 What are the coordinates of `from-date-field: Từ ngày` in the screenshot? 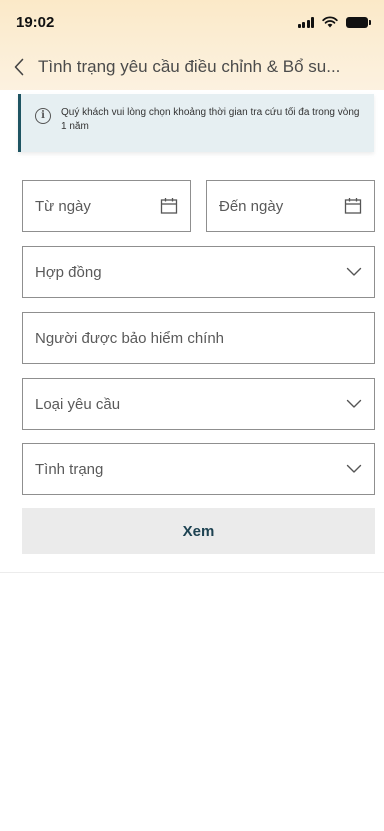 It's located at (106, 206).